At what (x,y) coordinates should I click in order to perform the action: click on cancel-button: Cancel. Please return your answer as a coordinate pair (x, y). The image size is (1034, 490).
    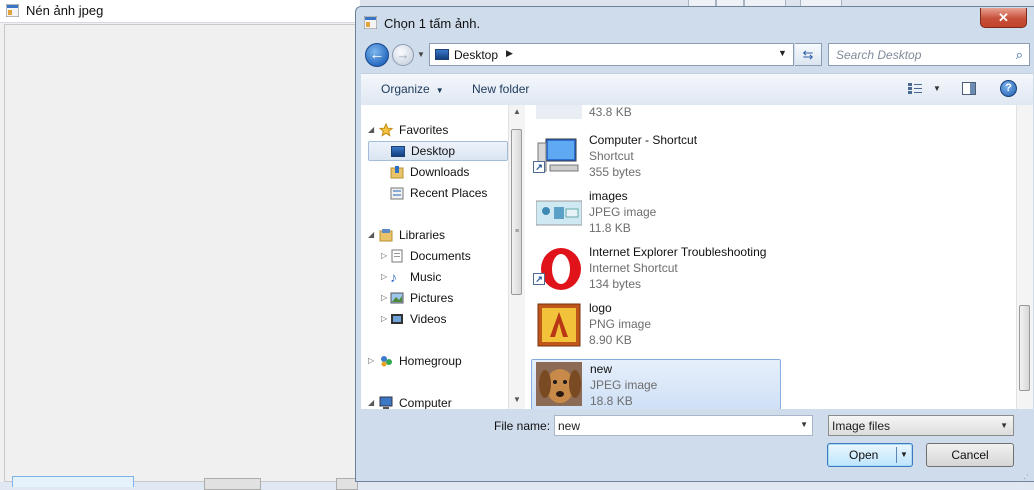
    Looking at the image, I should click on (970, 455).